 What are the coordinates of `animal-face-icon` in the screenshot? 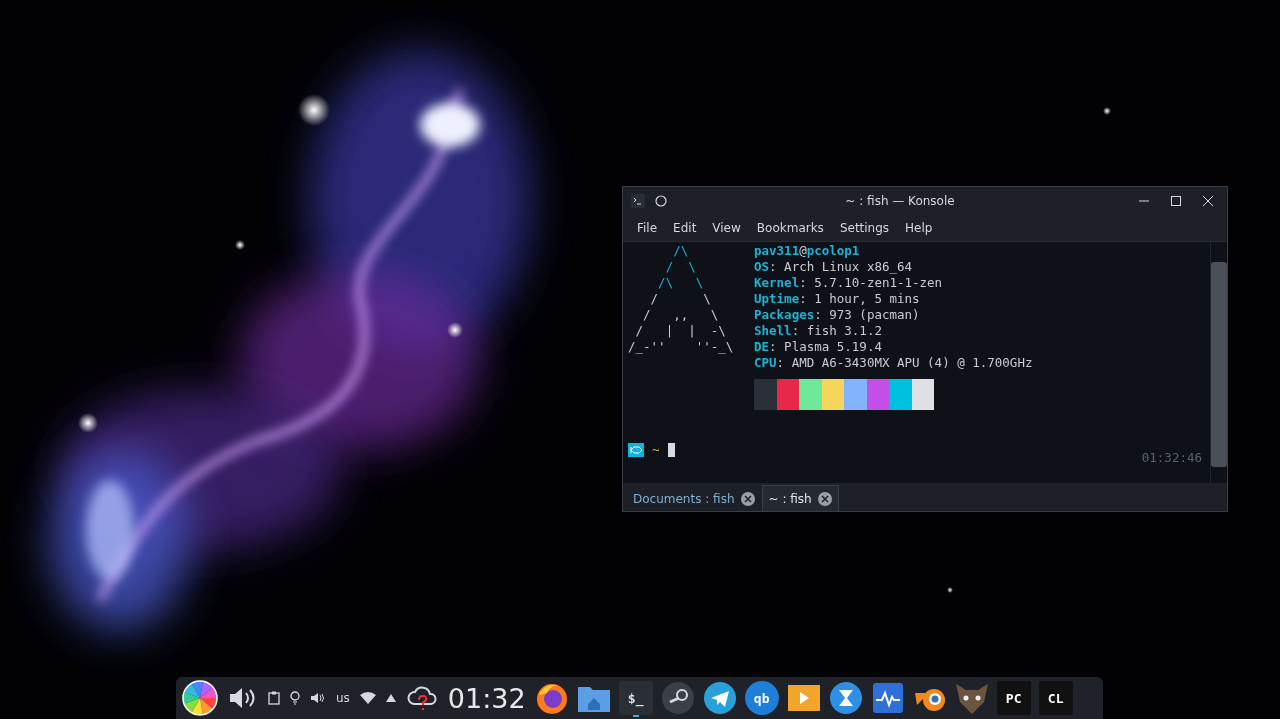 It's located at (971, 698).